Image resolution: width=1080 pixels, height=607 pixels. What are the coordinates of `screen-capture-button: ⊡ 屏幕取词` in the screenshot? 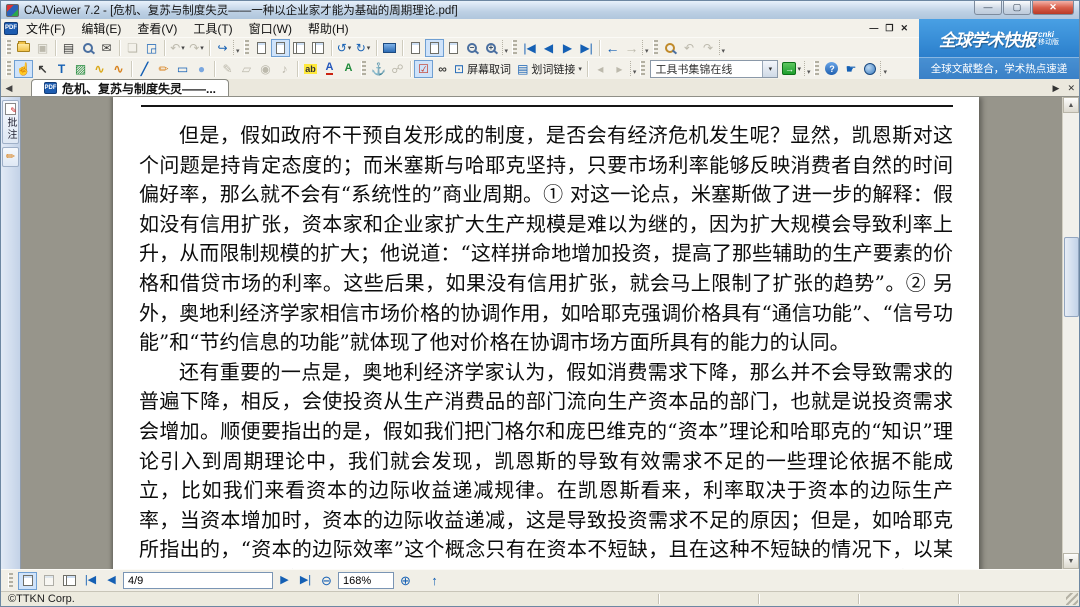 It's located at (483, 69).